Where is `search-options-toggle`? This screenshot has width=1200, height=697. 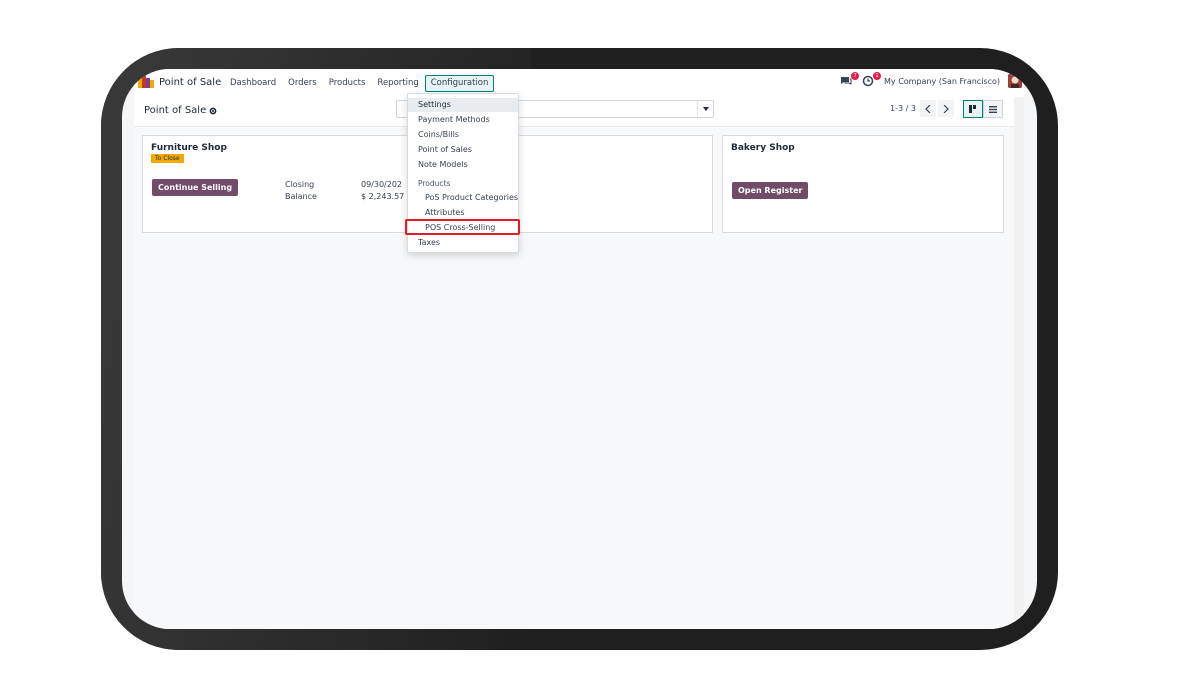
search-options-toggle is located at coordinates (705, 109).